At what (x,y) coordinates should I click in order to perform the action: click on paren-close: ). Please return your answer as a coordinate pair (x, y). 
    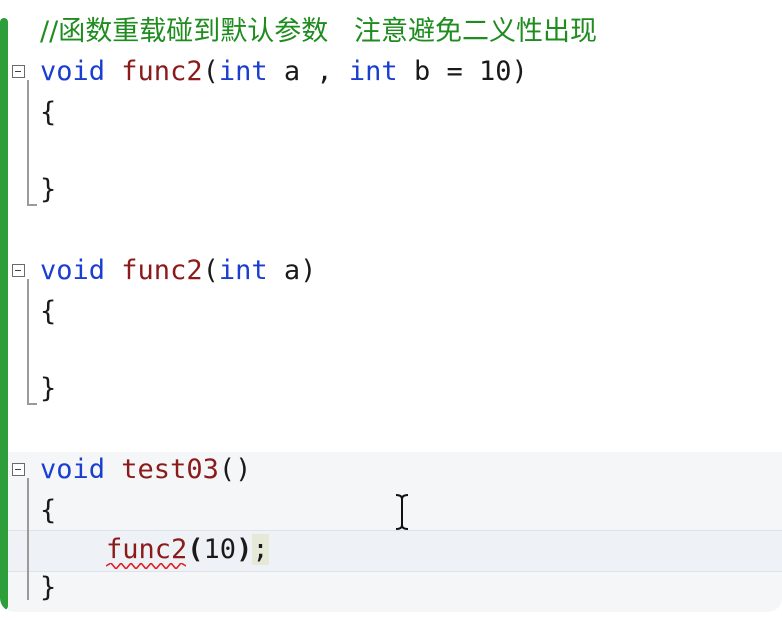
    Looking at the image, I should click on (244, 549).